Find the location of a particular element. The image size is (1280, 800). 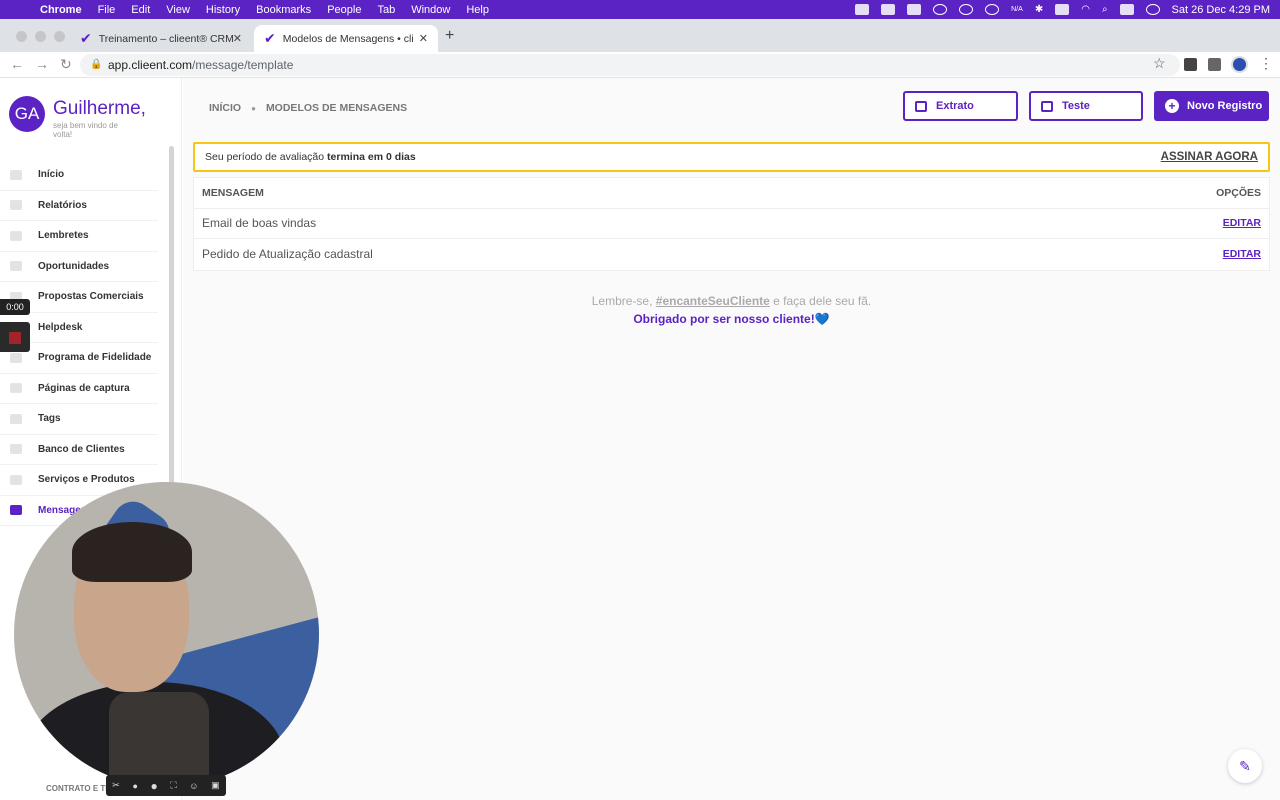

clock: Sat 26 Dec 4:29 PM is located at coordinates (1221, 10).